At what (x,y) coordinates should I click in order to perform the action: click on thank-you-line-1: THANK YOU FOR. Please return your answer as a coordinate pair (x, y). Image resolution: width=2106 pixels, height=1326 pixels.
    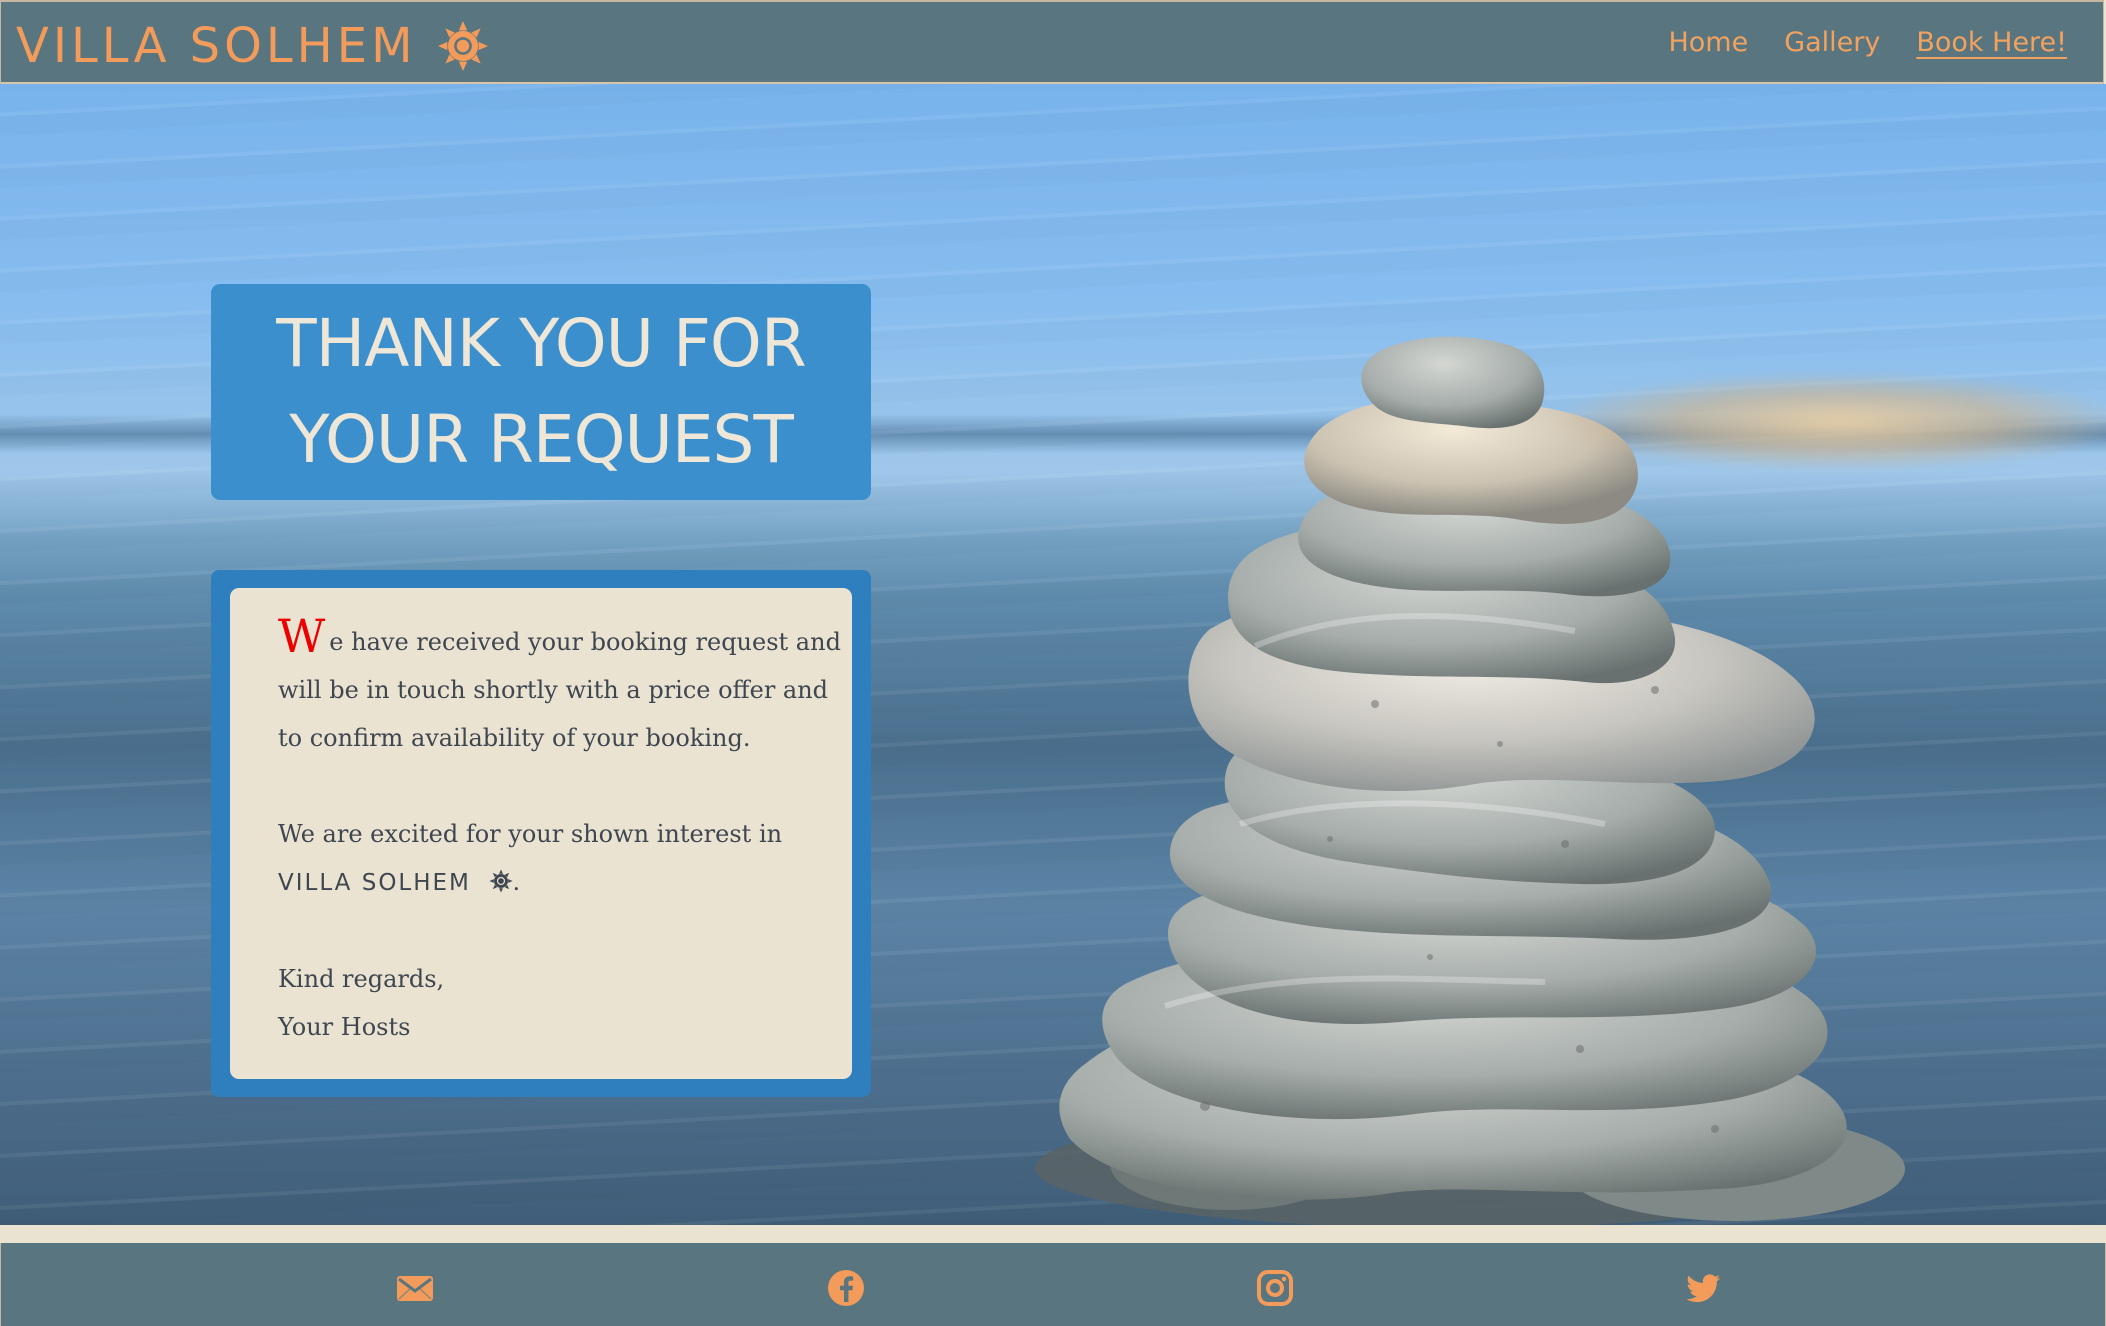
    Looking at the image, I should click on (541, 343).